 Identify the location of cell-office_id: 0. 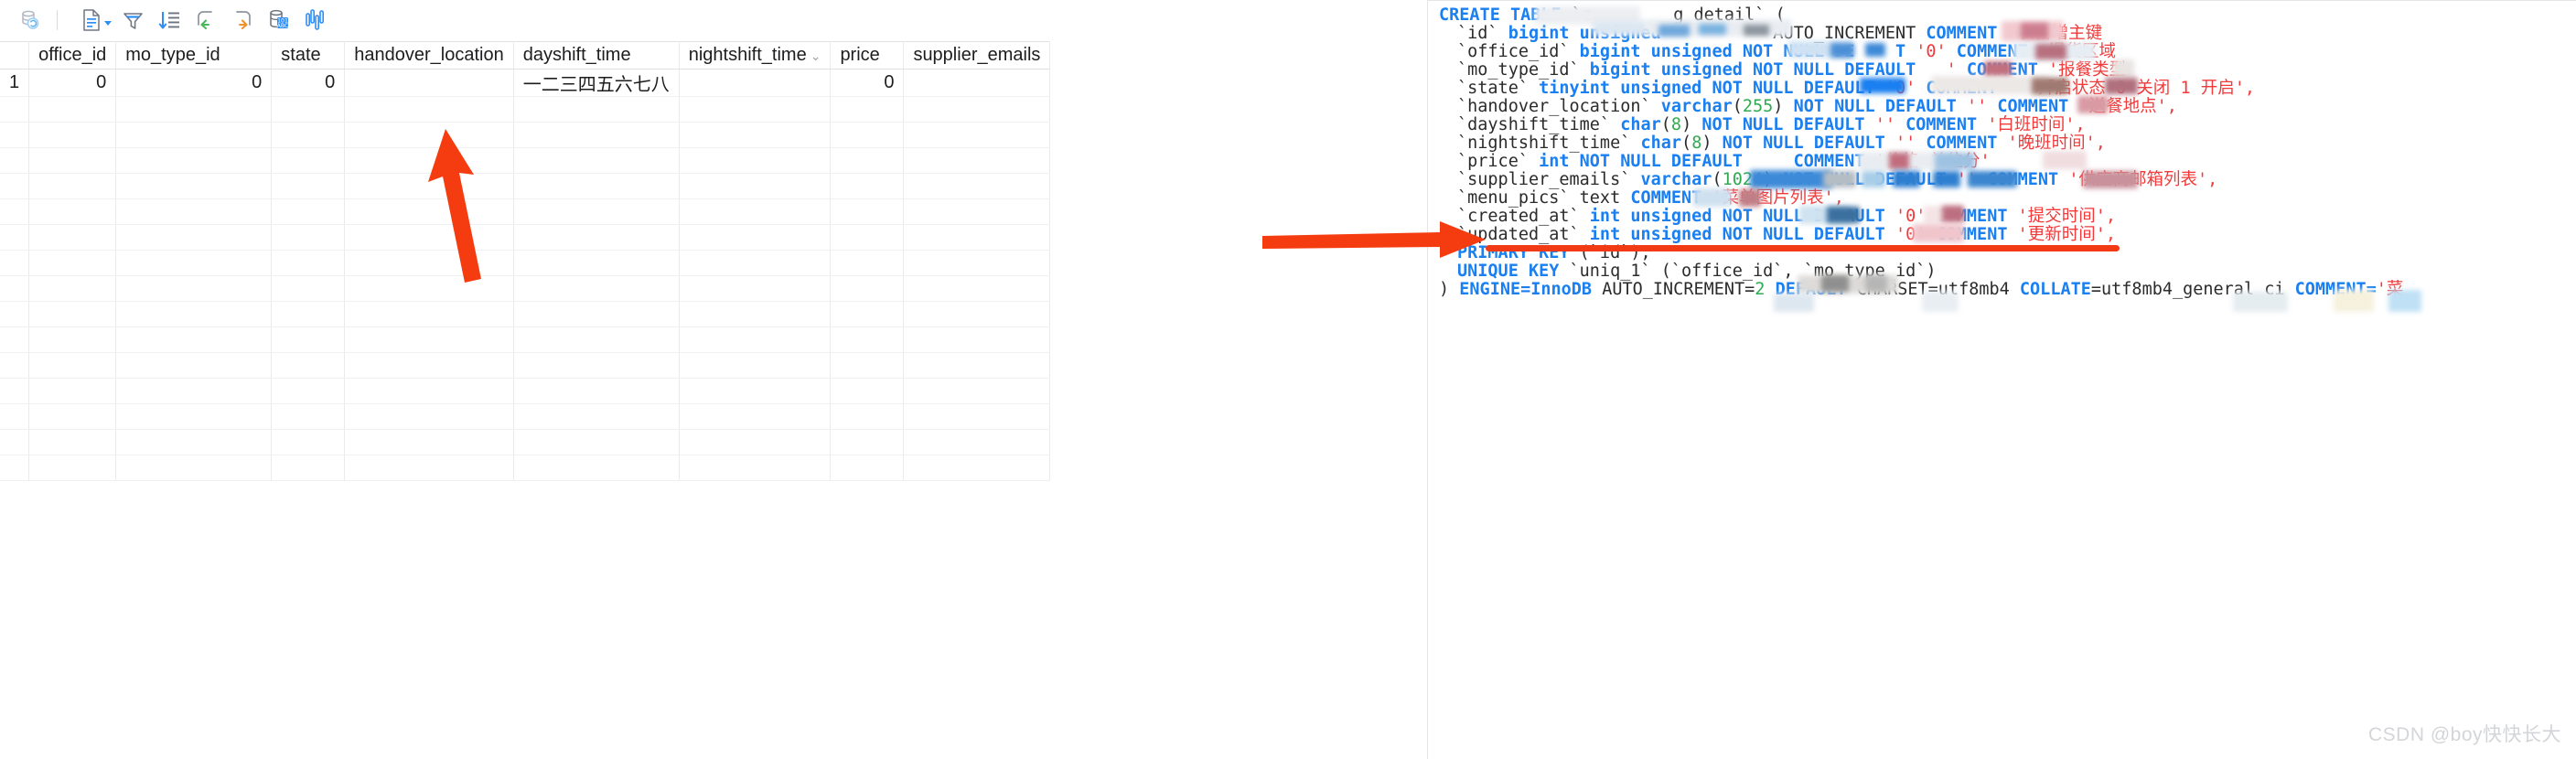
(72, 83).